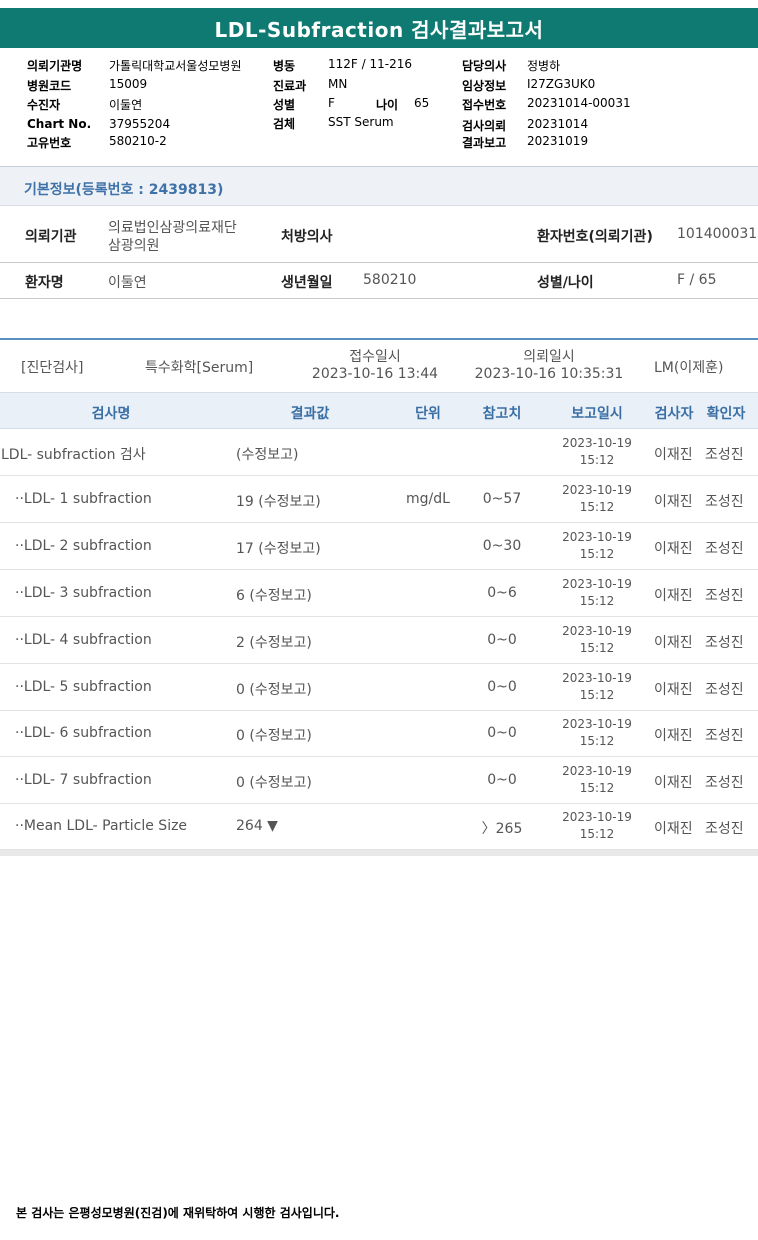  I want to click on birth-date-value: 580210, so click(390, 280).